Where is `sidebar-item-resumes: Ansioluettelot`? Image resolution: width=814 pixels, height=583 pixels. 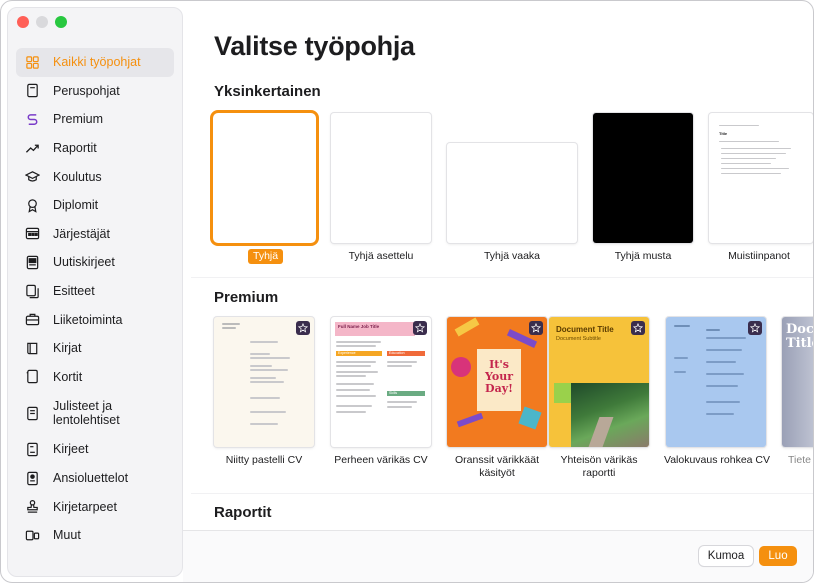
sidebar-item-resumes: Ansioluettelot is located at coordinates (95, 478).